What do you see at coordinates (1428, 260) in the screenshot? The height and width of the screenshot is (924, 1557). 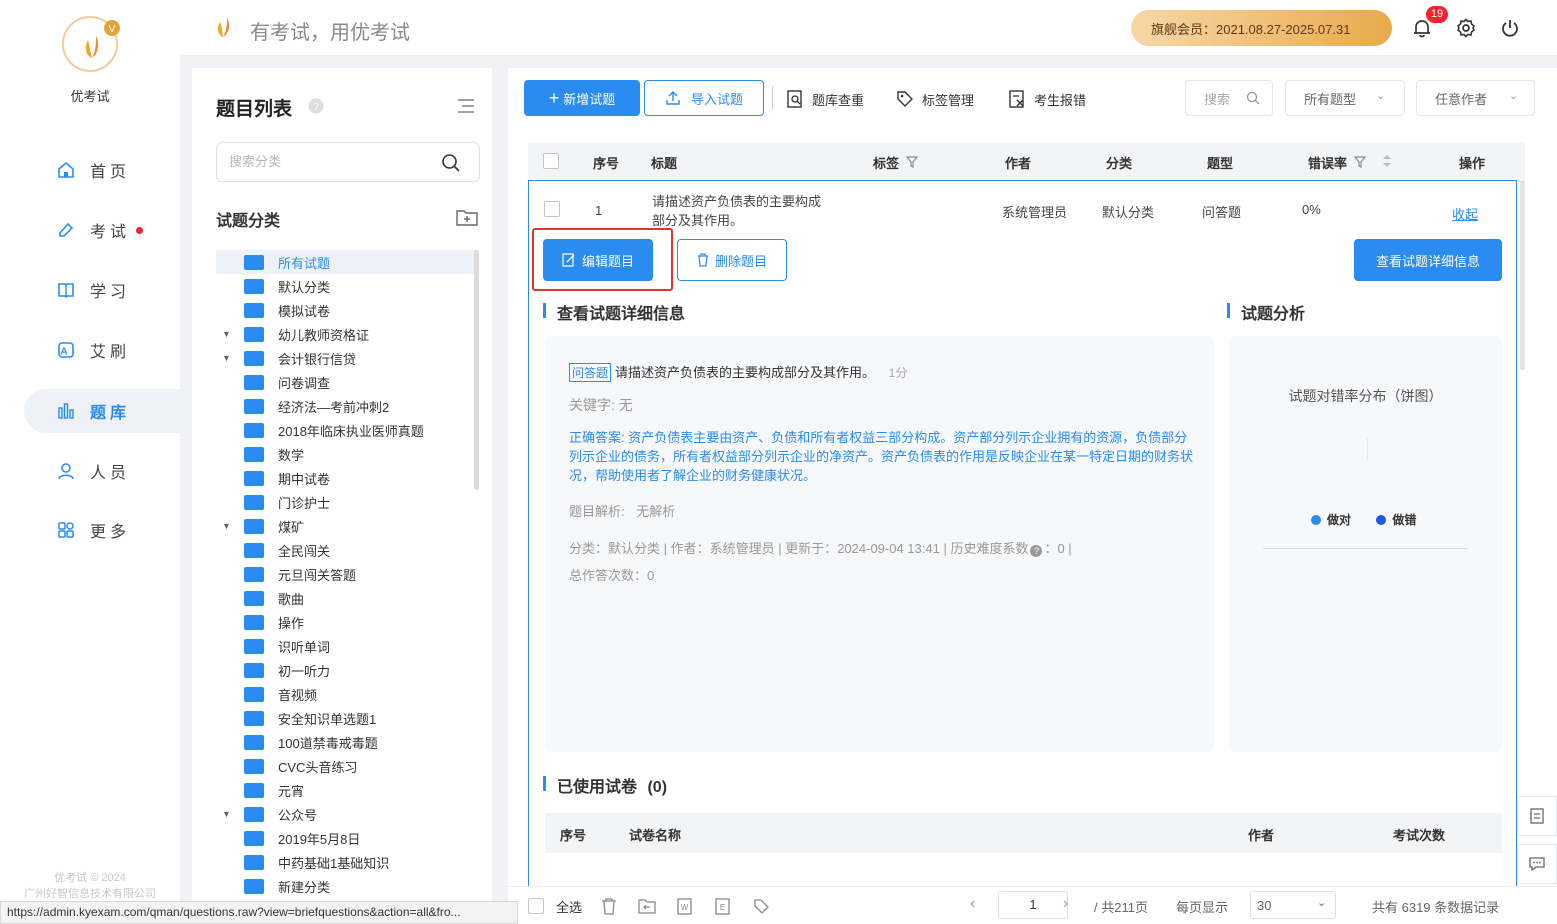 I see `view-detail-button: 查看试题详细信息` at bounding box center [1428, 260].